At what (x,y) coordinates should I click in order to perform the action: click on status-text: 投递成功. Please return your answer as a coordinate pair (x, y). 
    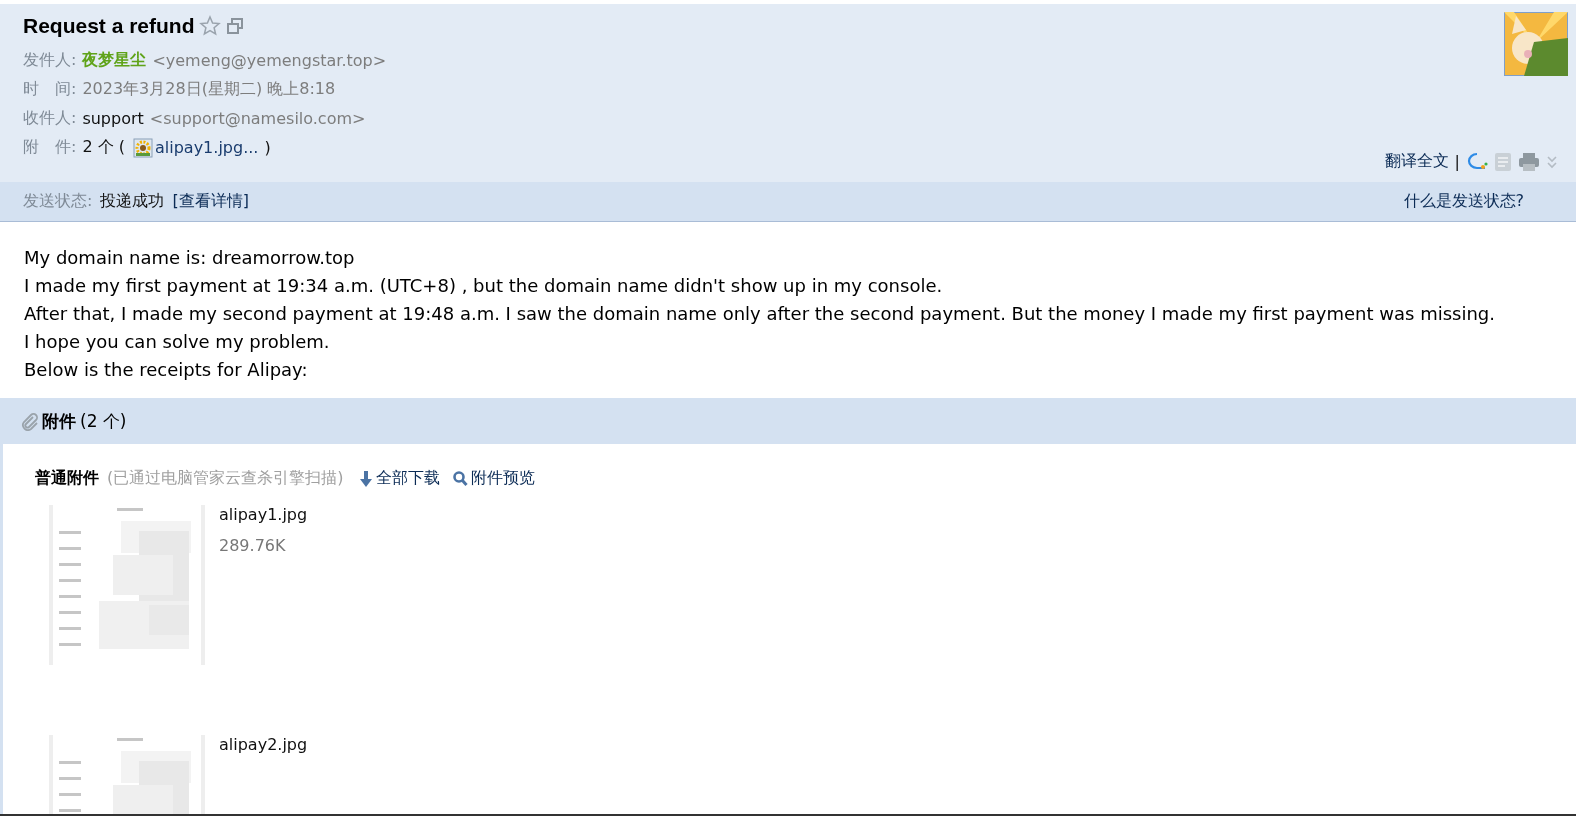
    Looking at the image, I should click on (132, 201).